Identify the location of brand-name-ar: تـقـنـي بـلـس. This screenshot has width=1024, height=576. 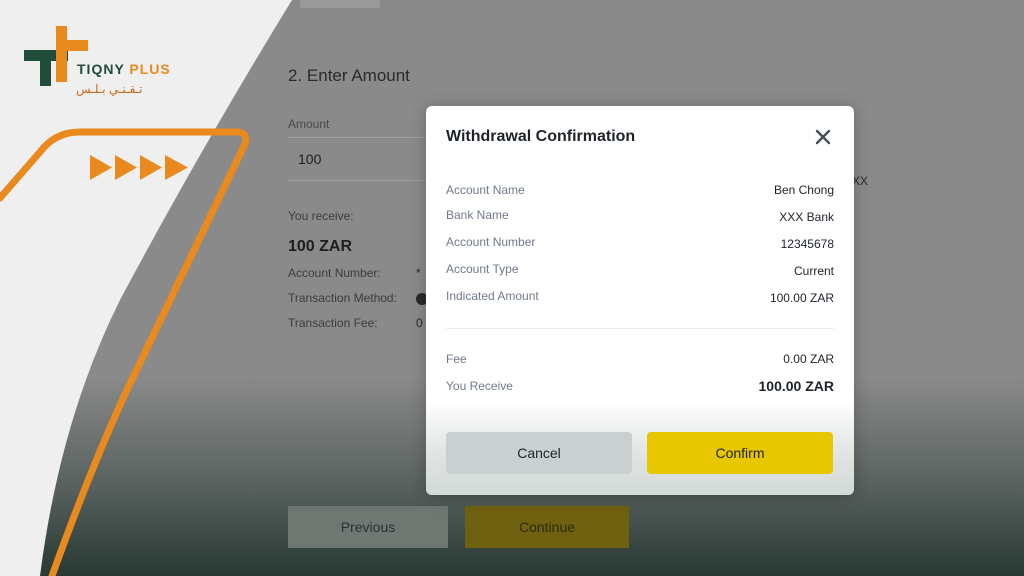
(109, 89).